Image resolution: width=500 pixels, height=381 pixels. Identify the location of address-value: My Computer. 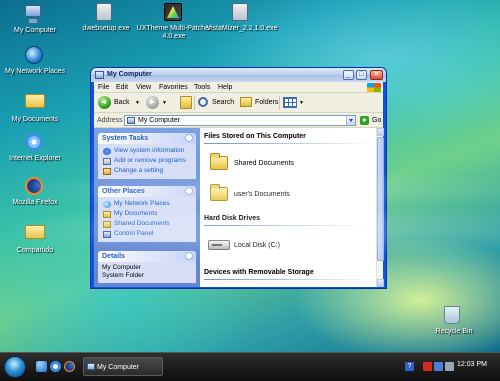
(159, 120).